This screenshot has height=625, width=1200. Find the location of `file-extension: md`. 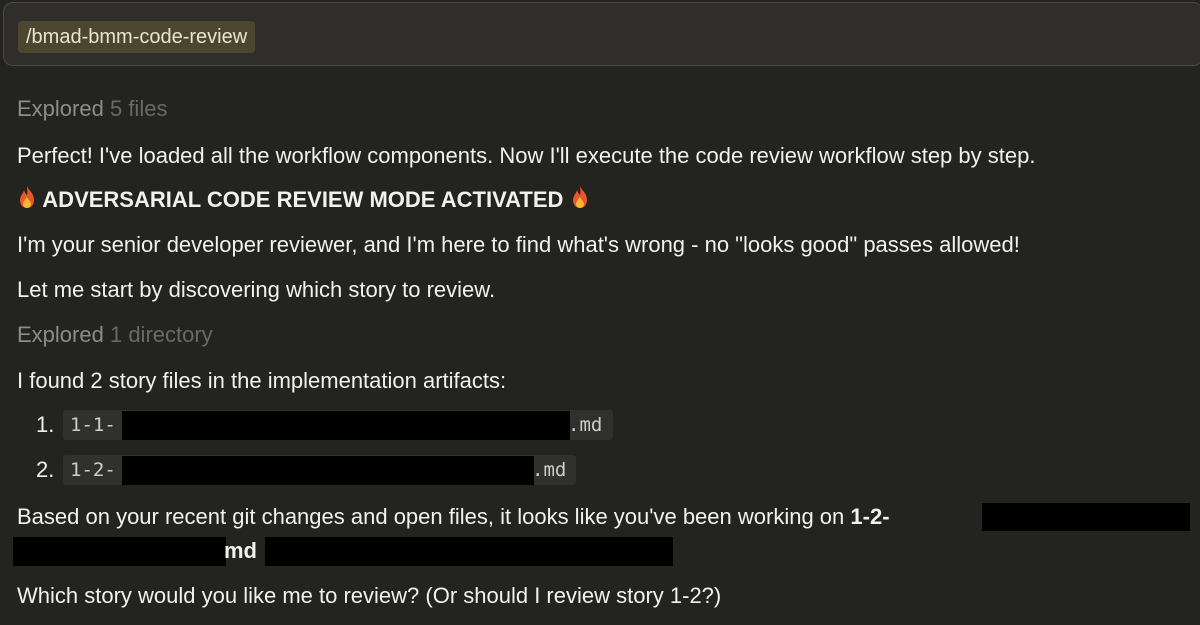

file-extension: md is located at coordinates (240, 550).